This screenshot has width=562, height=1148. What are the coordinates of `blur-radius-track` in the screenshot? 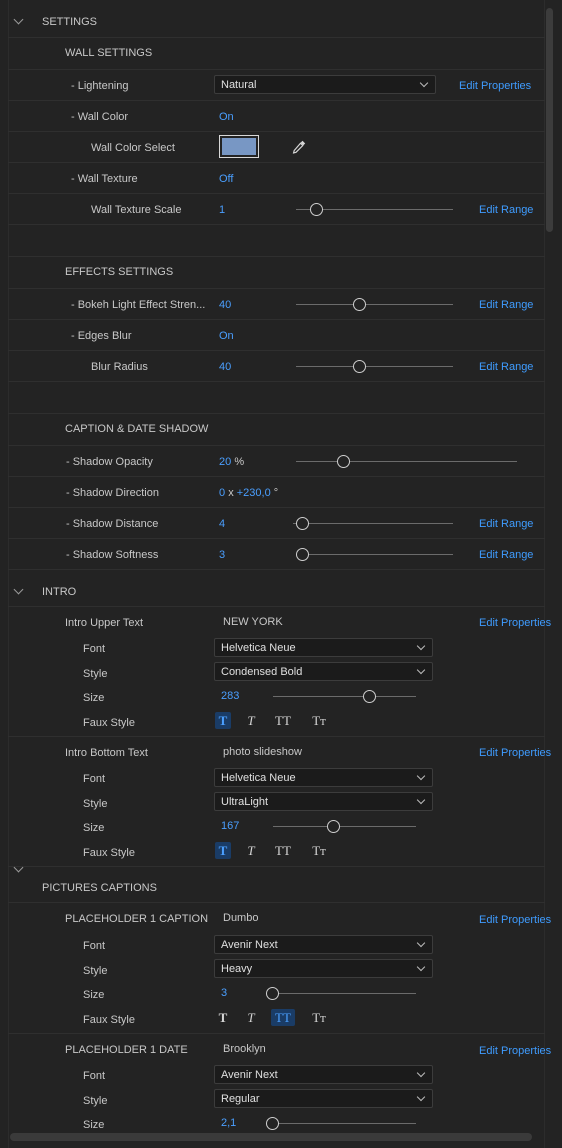 It's located at (374, 366).